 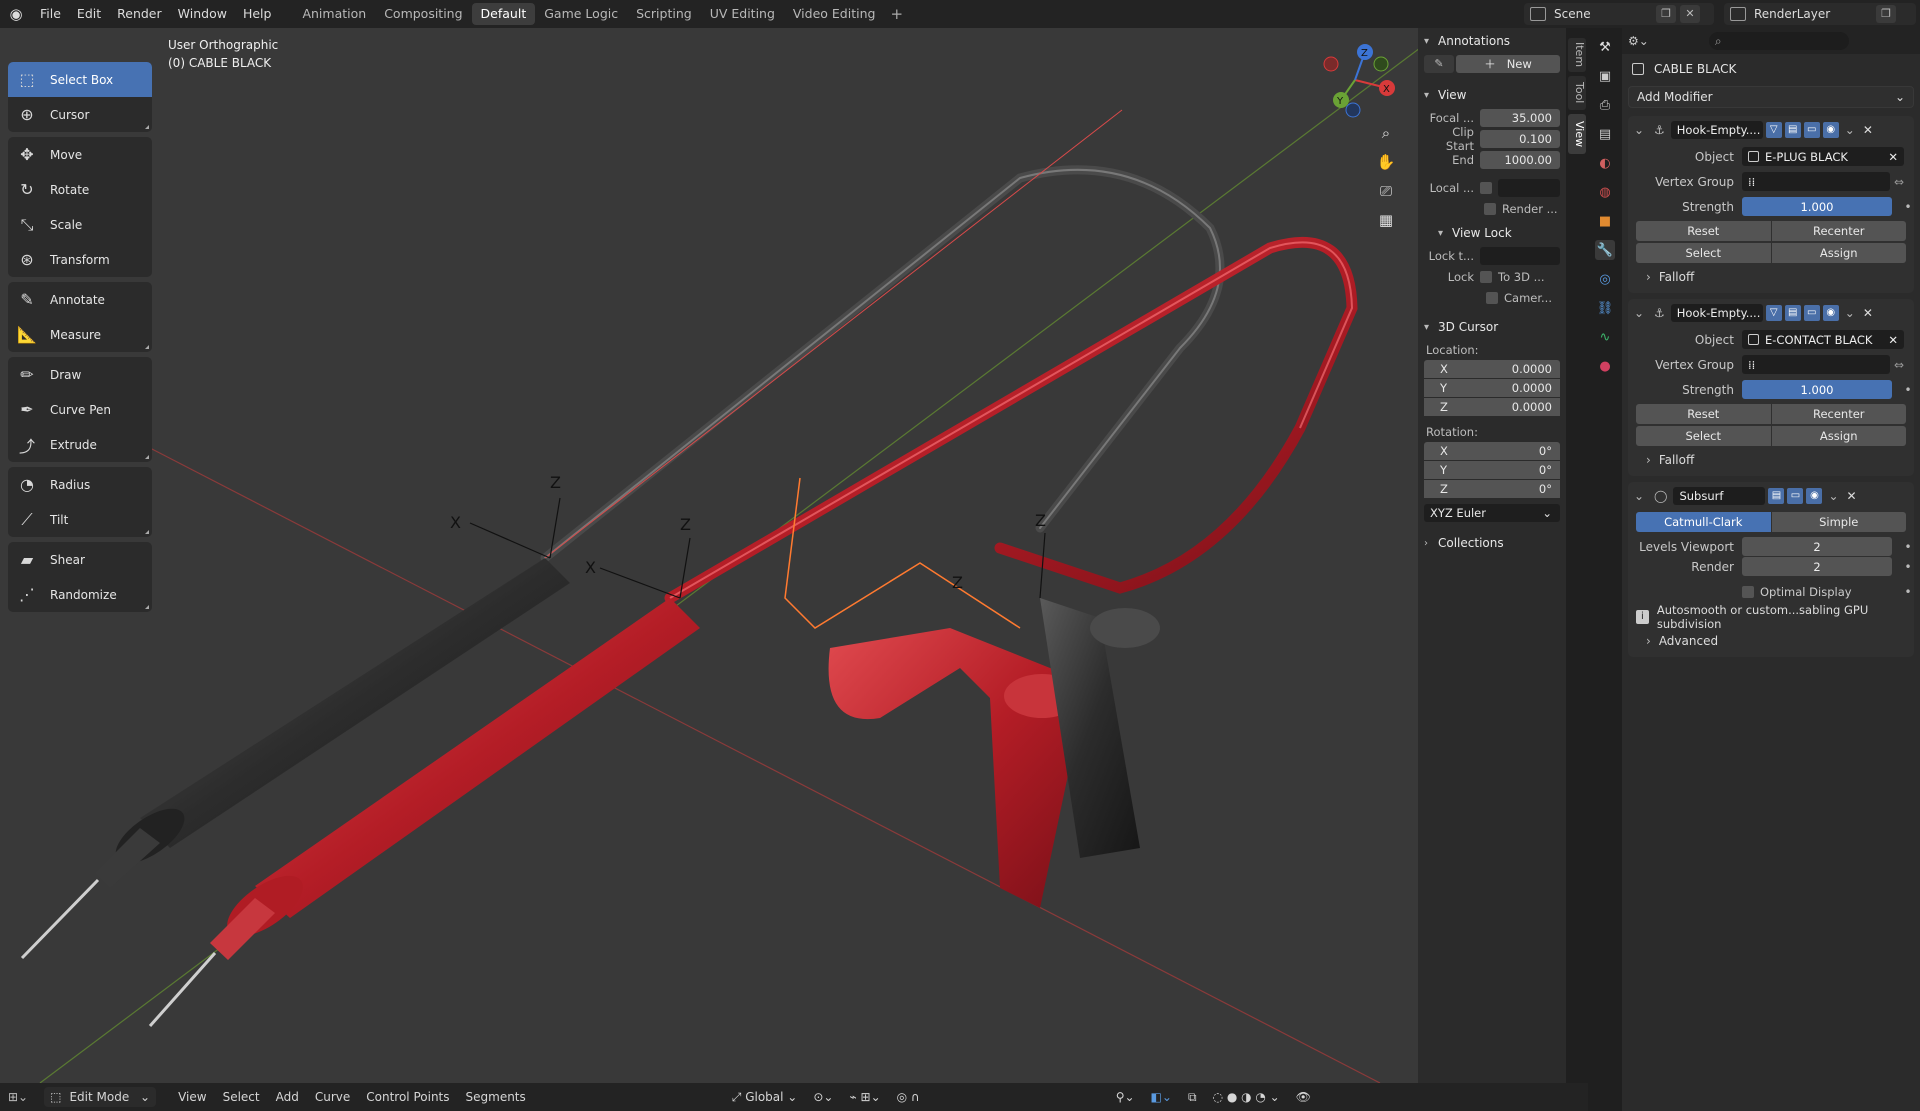 I want to click on pivot-point-icon: ⊙⌄, so click(x=823, y=1097).